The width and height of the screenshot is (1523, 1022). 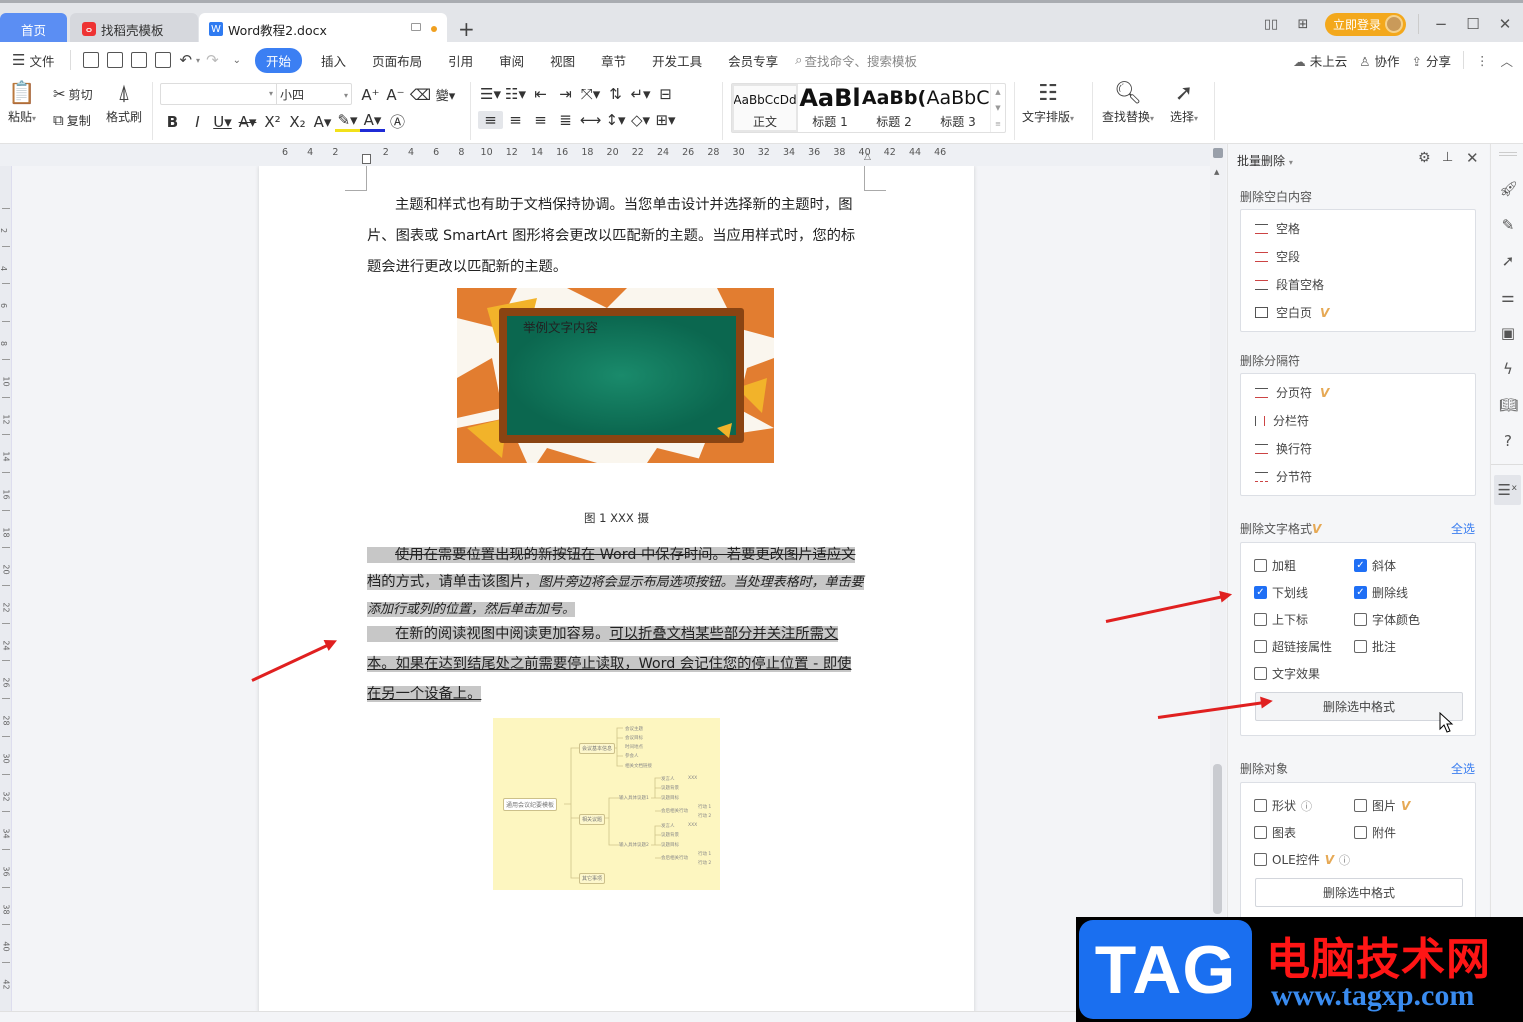 I want to click on checkbox-shapes: 形状 ⓘ, so click(x=1283, y=805).